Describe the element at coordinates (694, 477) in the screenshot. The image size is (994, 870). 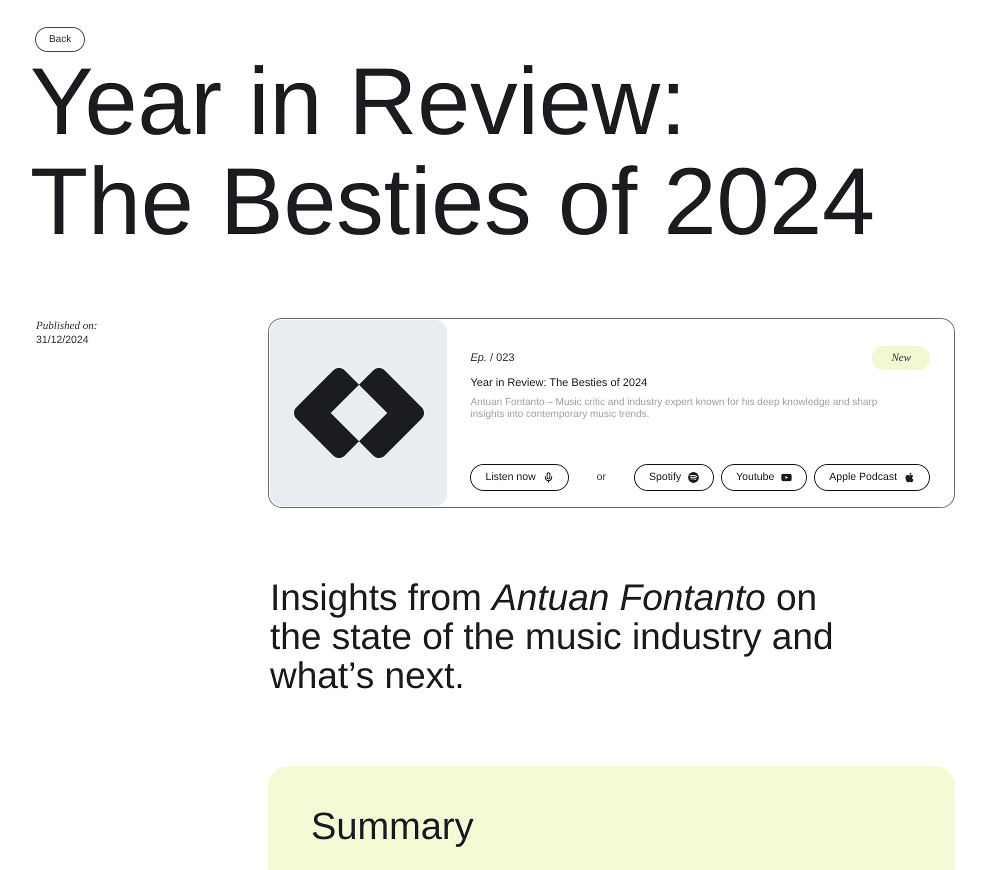
I see `spotify-icon` at that location.